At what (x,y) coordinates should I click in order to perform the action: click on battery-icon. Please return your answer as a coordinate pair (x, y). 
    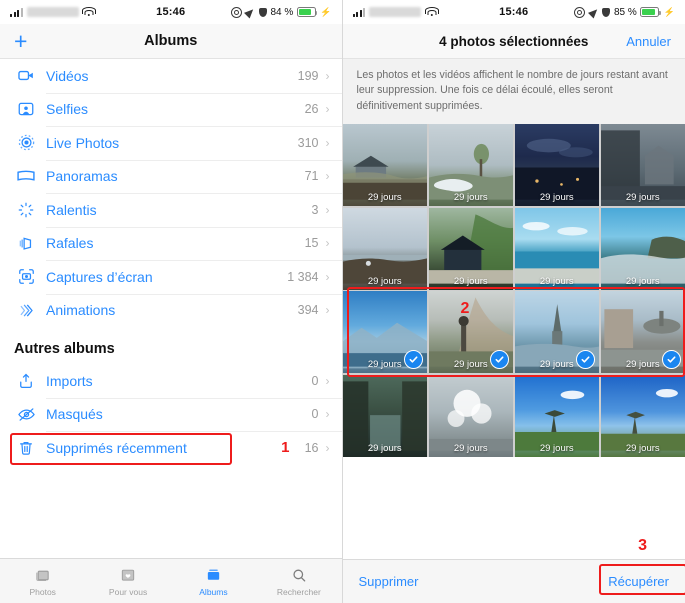
    Looking at the image, I should click on (650, 12).